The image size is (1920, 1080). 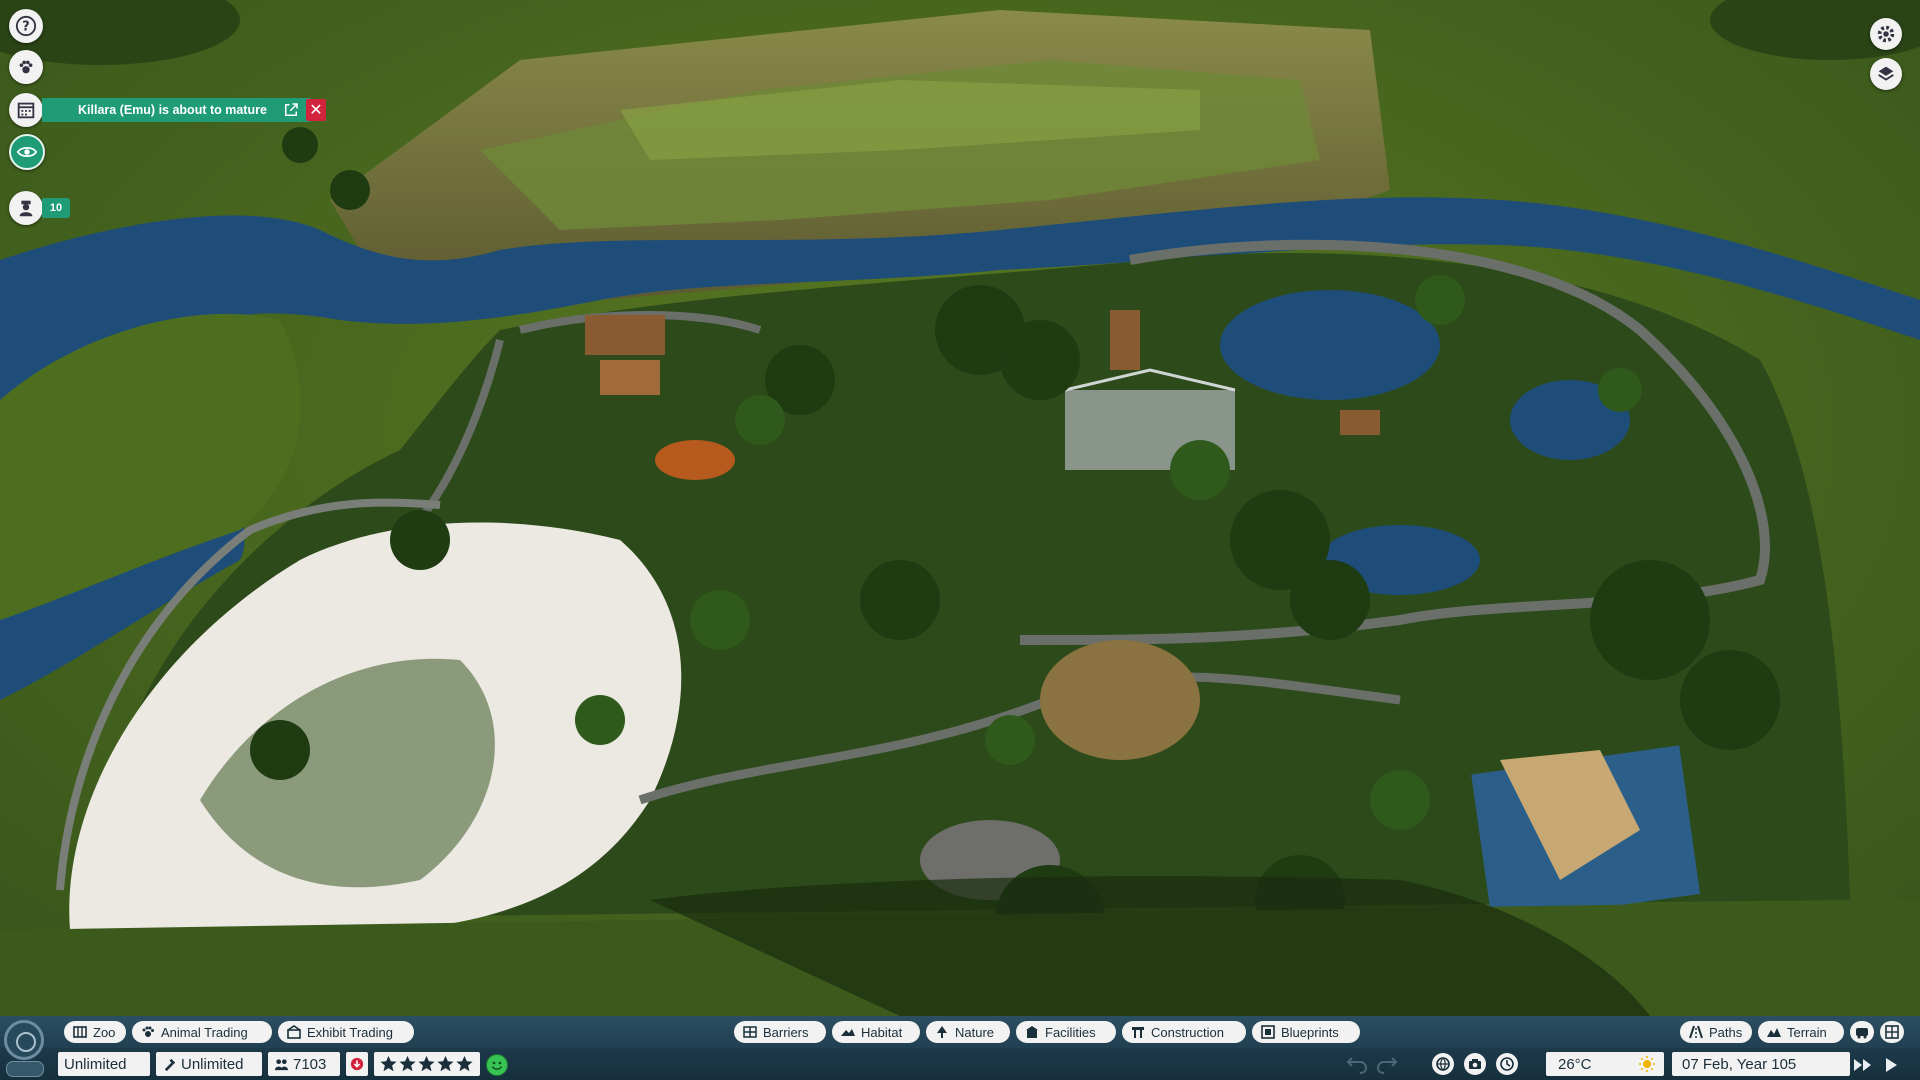 I want to click on bus-icon, so click(x=1862, y=1033).